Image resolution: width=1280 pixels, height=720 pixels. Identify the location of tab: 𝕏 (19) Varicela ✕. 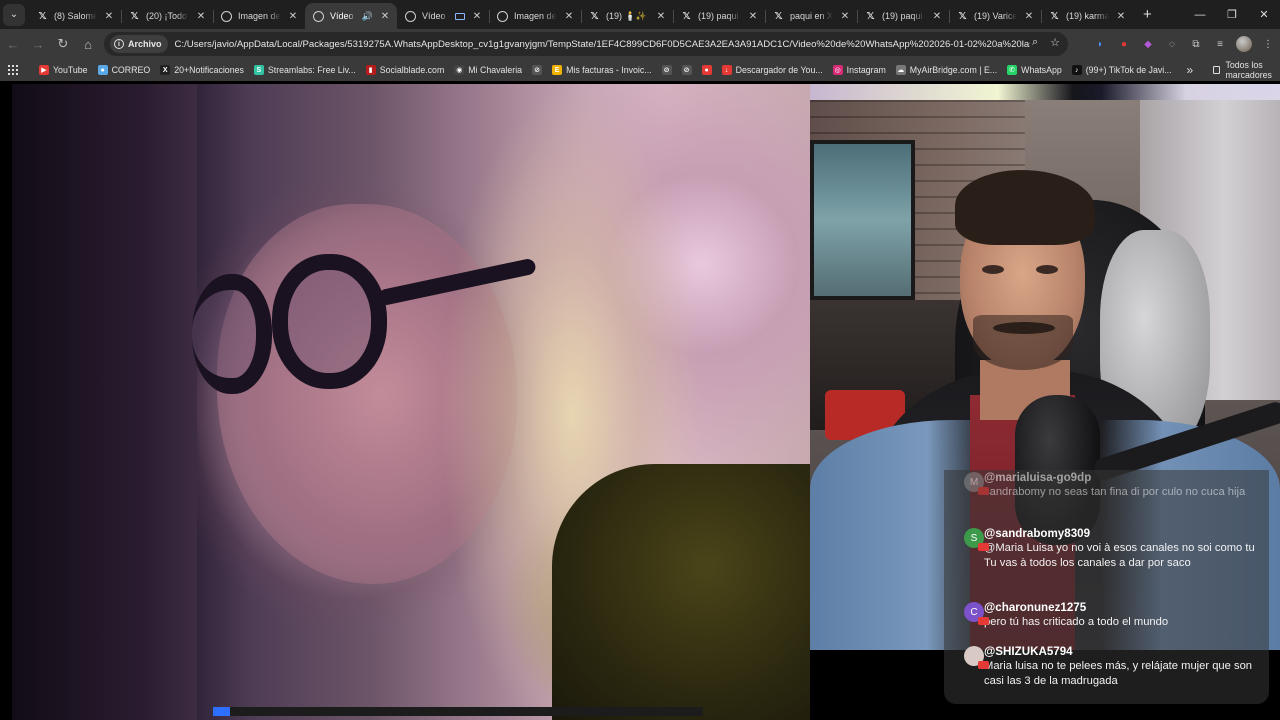
(995, 16).